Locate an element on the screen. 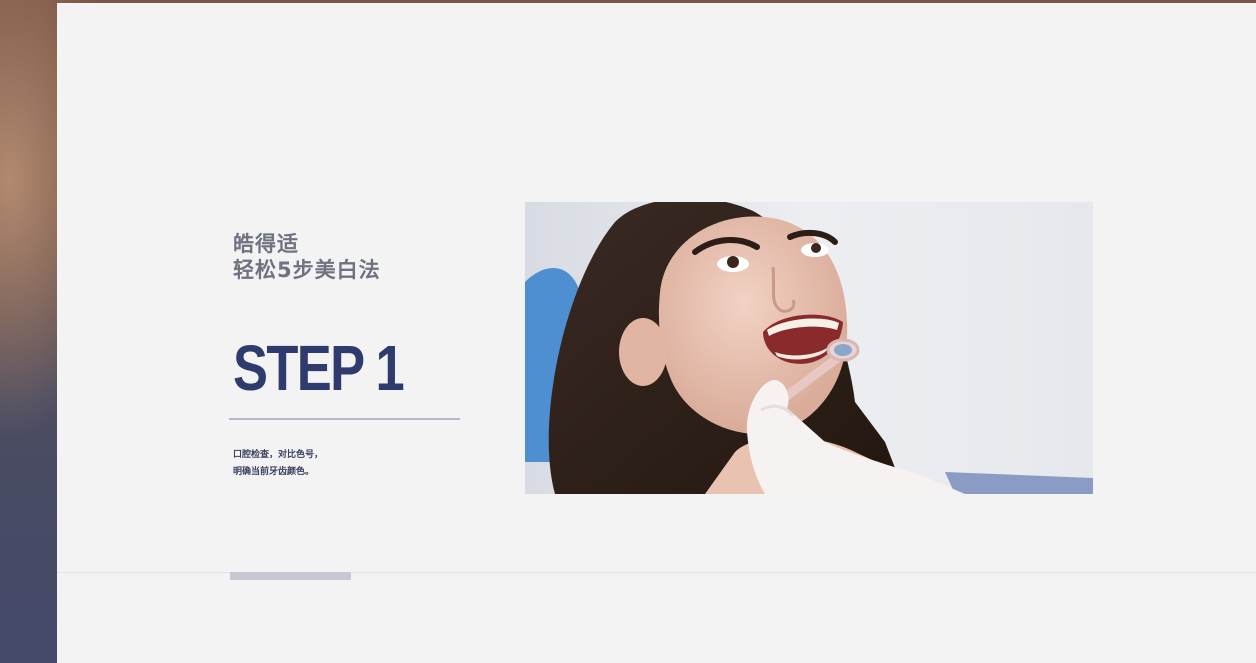 Image resolution: width=1256 pixels, height=663 pixels. title-line-method: 轻松5步美白法 is located at coordinates (307, 270).